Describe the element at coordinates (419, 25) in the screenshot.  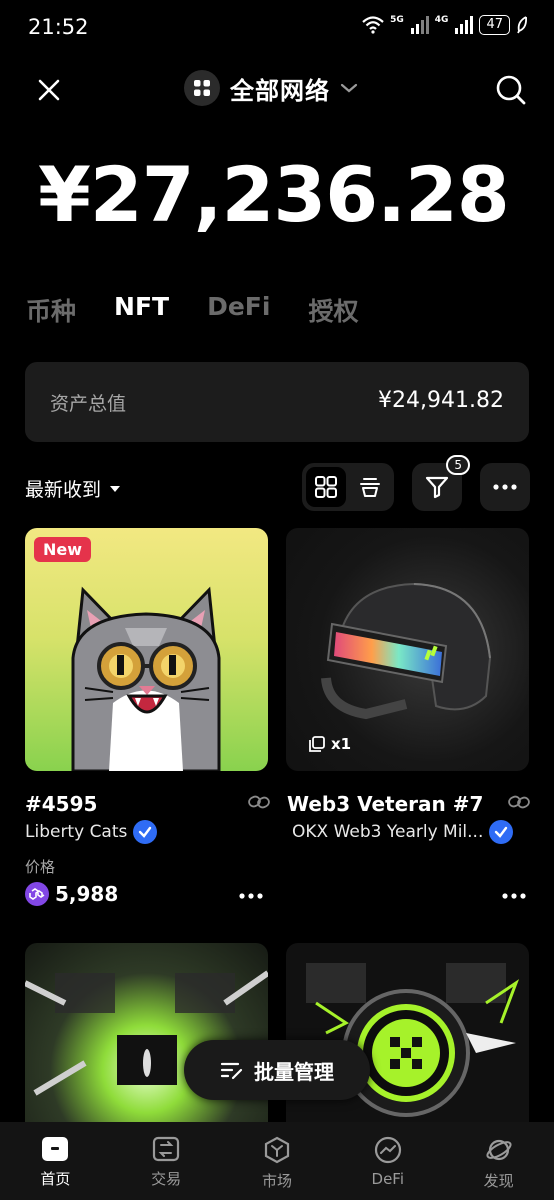
I see `signal-icon` at that location.